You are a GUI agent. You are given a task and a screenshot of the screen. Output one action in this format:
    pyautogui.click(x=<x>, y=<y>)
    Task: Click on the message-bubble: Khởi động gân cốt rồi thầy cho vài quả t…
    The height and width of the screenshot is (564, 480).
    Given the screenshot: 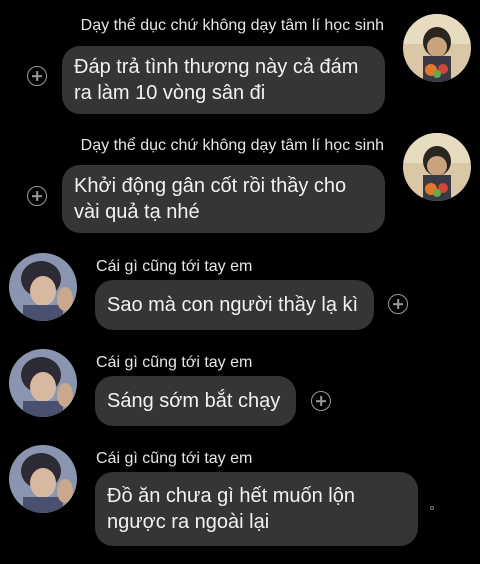 What is the action you would take?
    pyautogui.click(x=223, y=199)
    